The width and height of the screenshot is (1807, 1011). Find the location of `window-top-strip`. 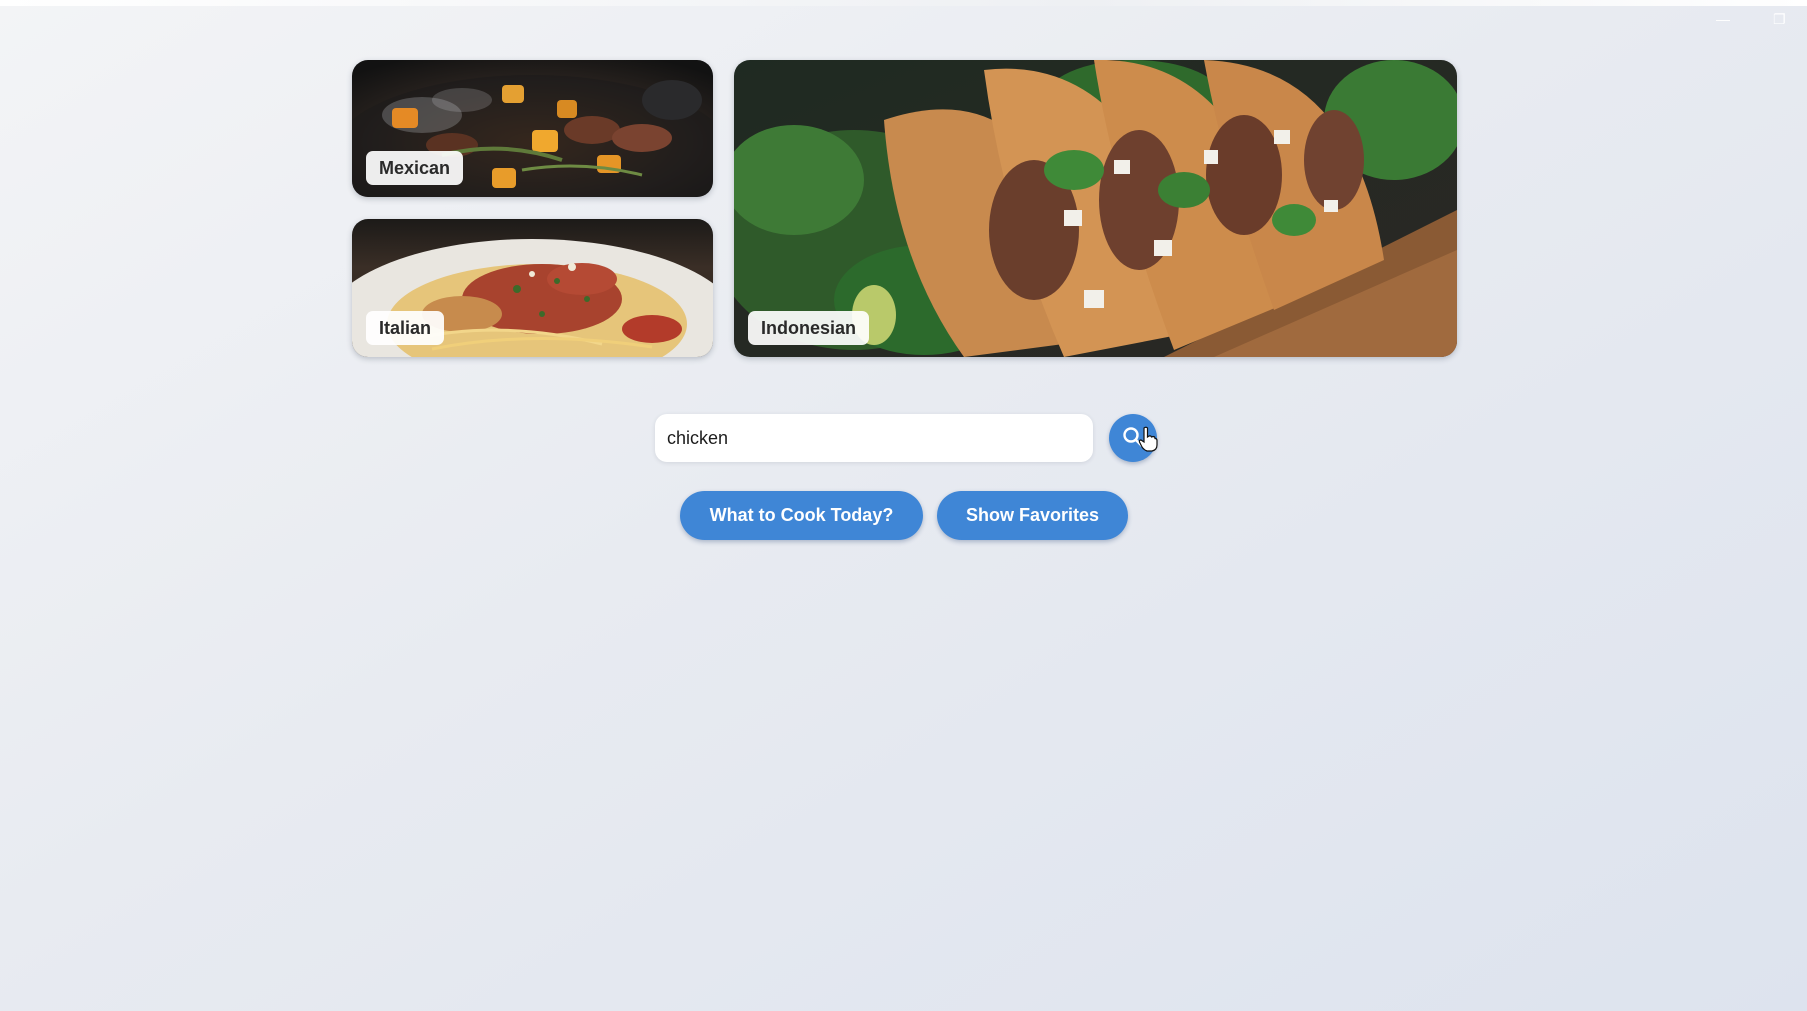

window-top-strip is located at coordinates (903, 3).